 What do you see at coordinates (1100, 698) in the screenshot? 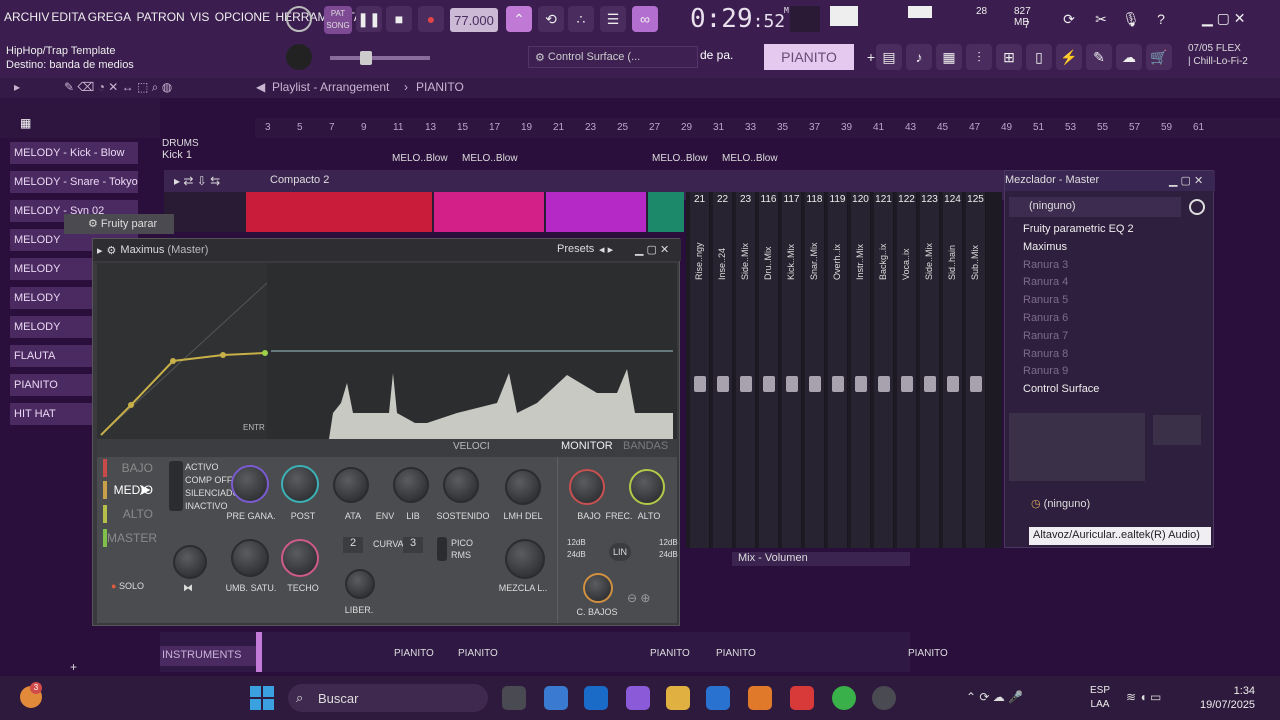
I see `language-indicator: ESP LAA` at bounding box center [1100, 698].